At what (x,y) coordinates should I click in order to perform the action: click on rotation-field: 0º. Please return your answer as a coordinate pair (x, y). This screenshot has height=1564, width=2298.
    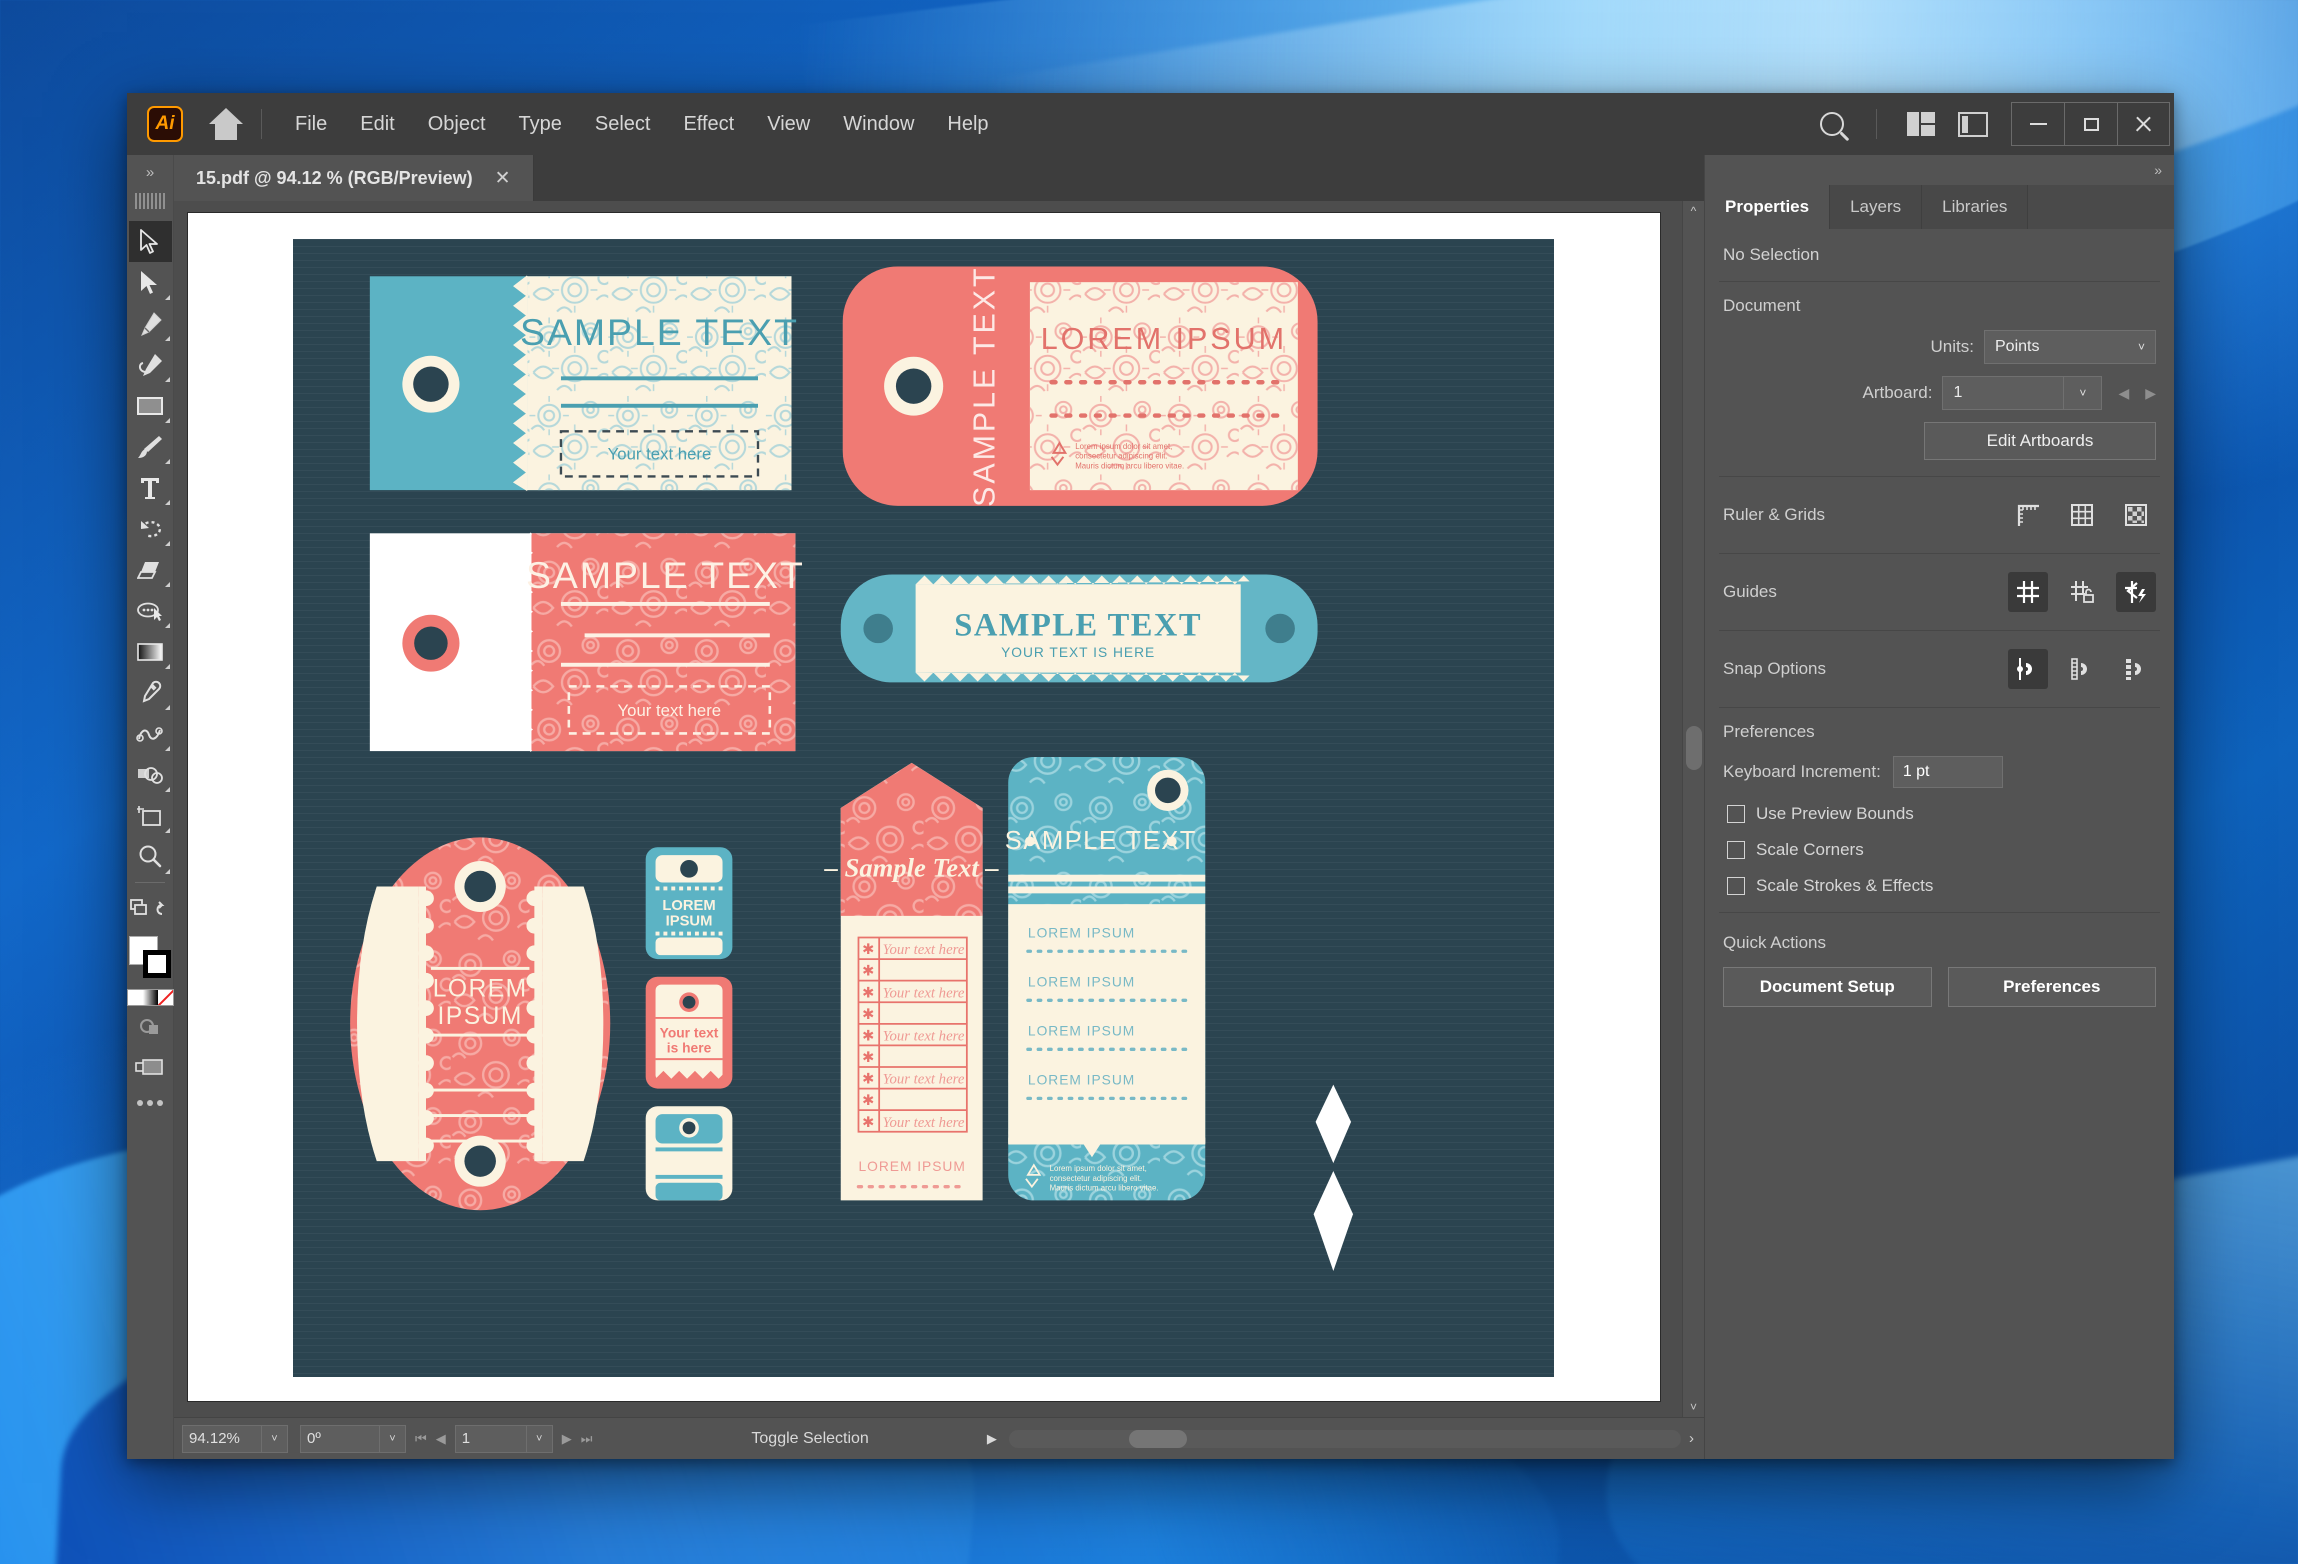
    Looking at the image, I should click on (340, 1438).